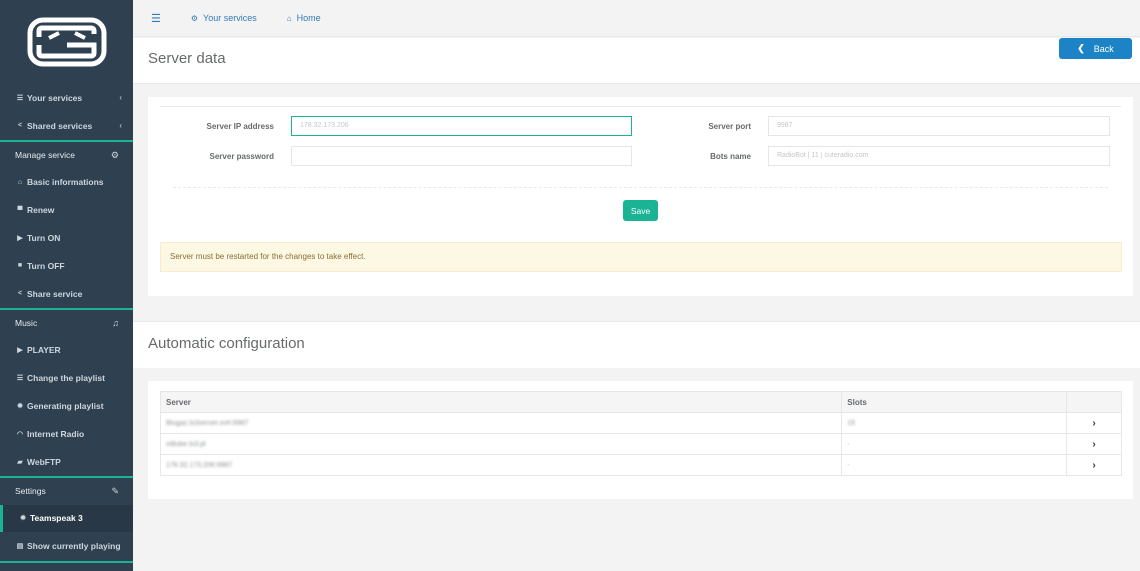 Image resolution: width=1140 pixels, height=571 pixels. What do you see at coordinates (44, 238) in the screenshot?
I see `sidebar-item-label: Turn ON` at bounding box center [44, 238].